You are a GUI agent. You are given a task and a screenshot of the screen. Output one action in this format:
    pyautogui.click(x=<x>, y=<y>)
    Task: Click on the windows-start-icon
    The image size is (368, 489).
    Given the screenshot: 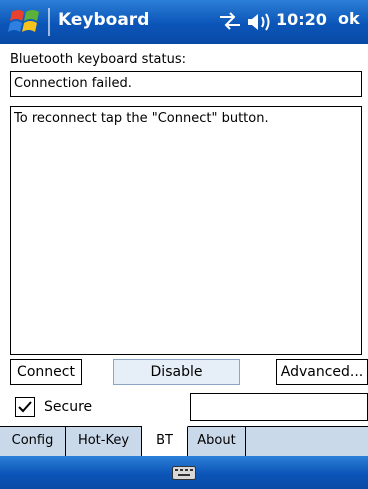 What is the action you would take?
    pyautogui.click(x=25, y=22)
    